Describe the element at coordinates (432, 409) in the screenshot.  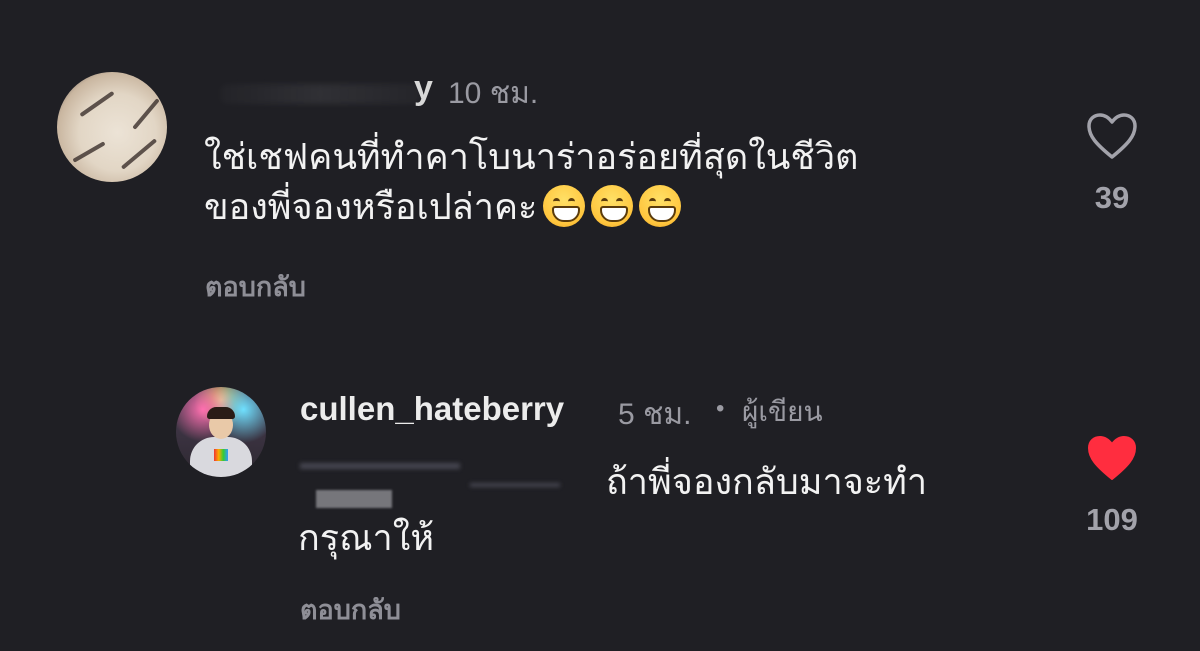
I see `author-username: cullen_hateberry` at that location.